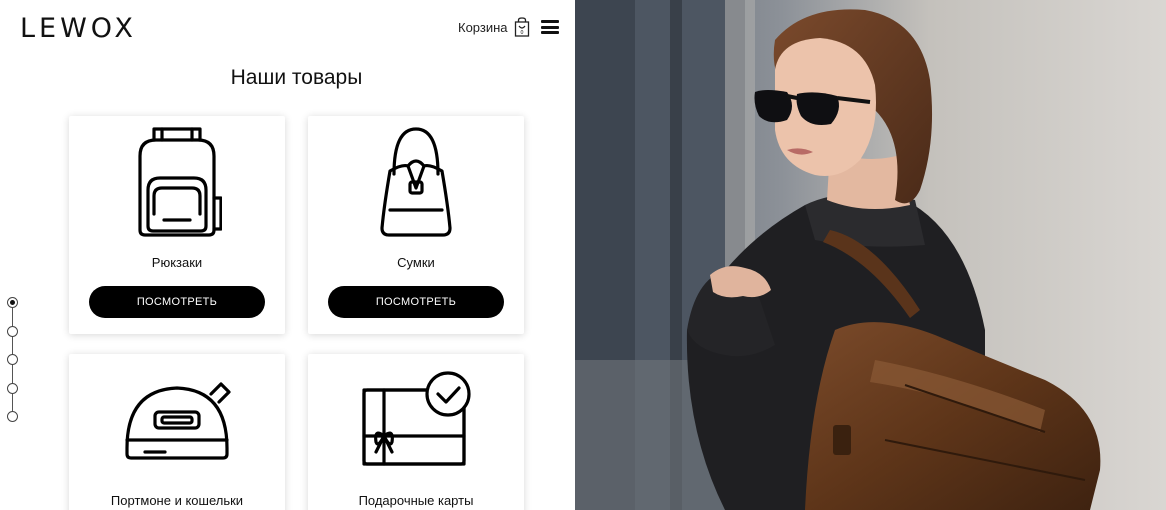 This screenshot has width=1166, height=510. I want to click on cart-link: Корзина 0, so click(494, 27).